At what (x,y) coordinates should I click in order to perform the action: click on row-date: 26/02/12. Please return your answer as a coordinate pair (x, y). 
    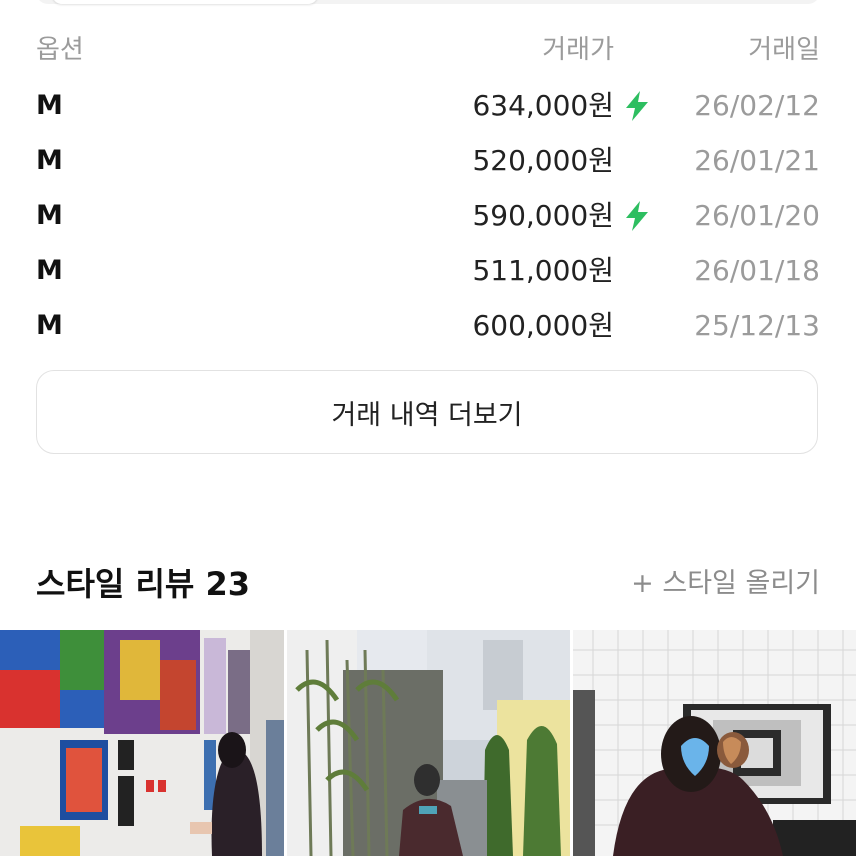
    Looking at the image, I should click on (757, 105).